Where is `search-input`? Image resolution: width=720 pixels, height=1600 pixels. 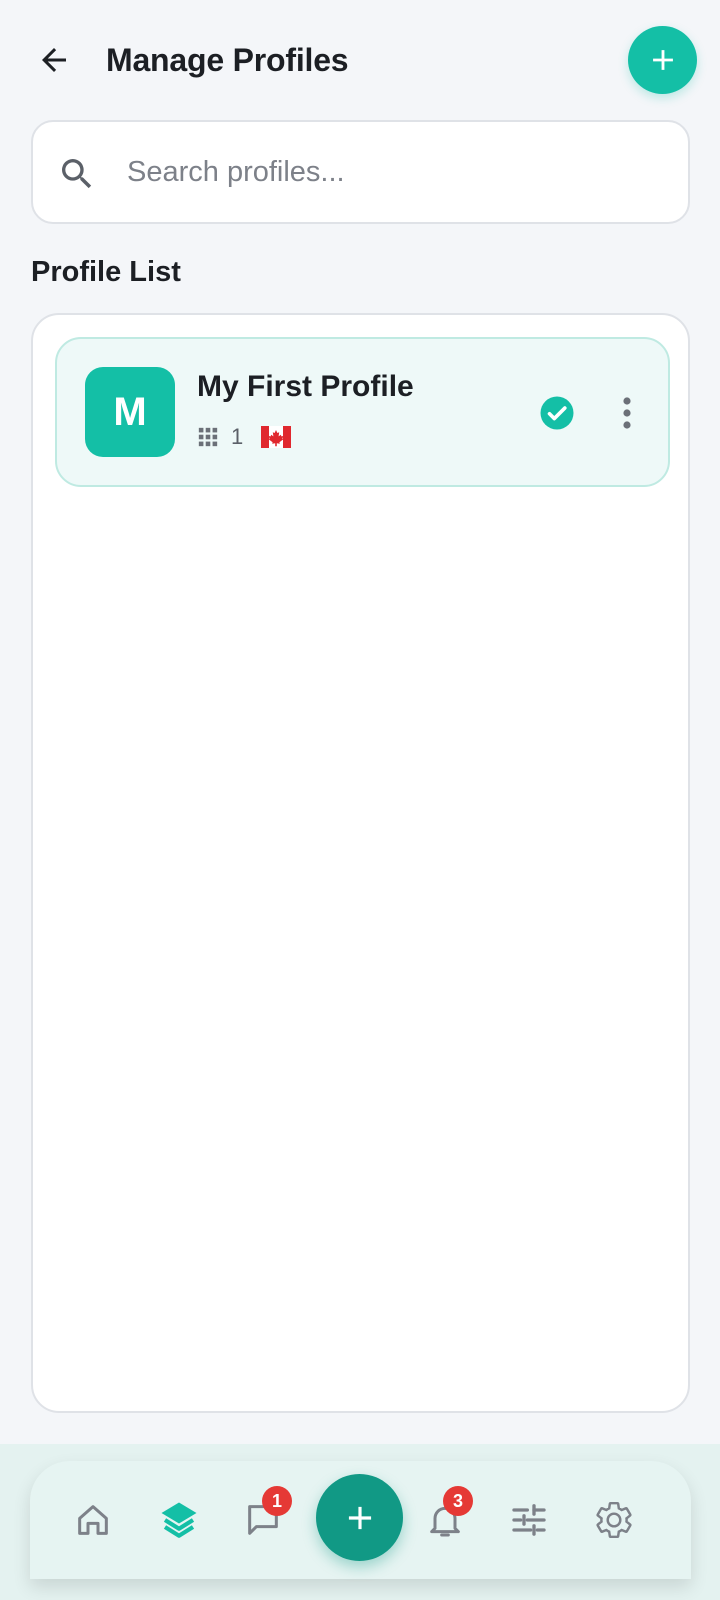 search-input is located at coordinates (397, 172).